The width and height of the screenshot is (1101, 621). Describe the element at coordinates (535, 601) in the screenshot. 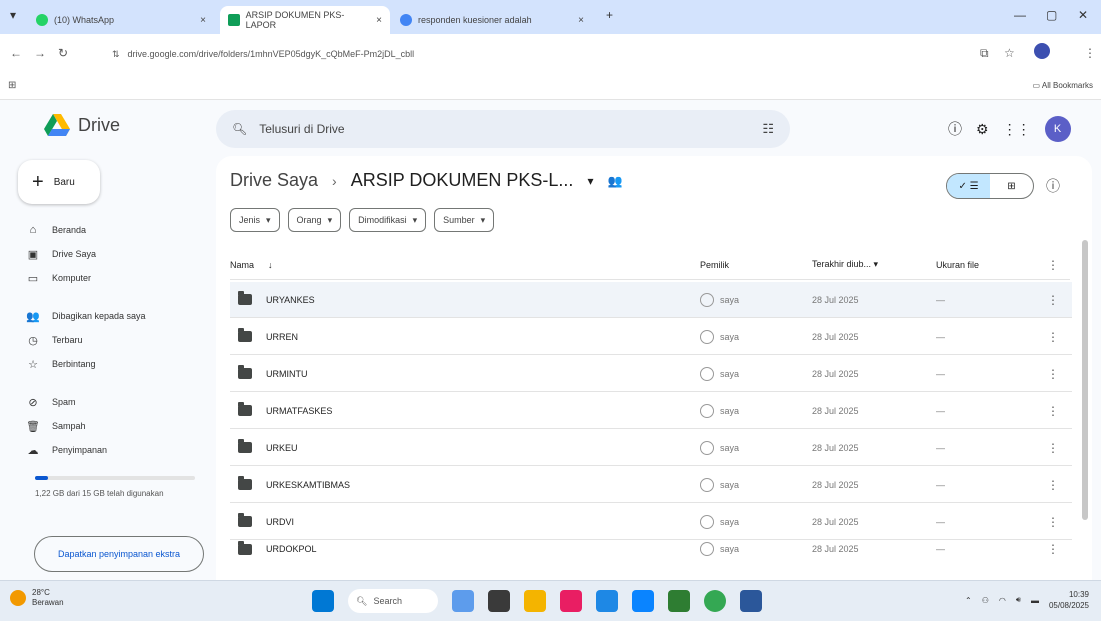

I see `file-explorer-icon` at that location.